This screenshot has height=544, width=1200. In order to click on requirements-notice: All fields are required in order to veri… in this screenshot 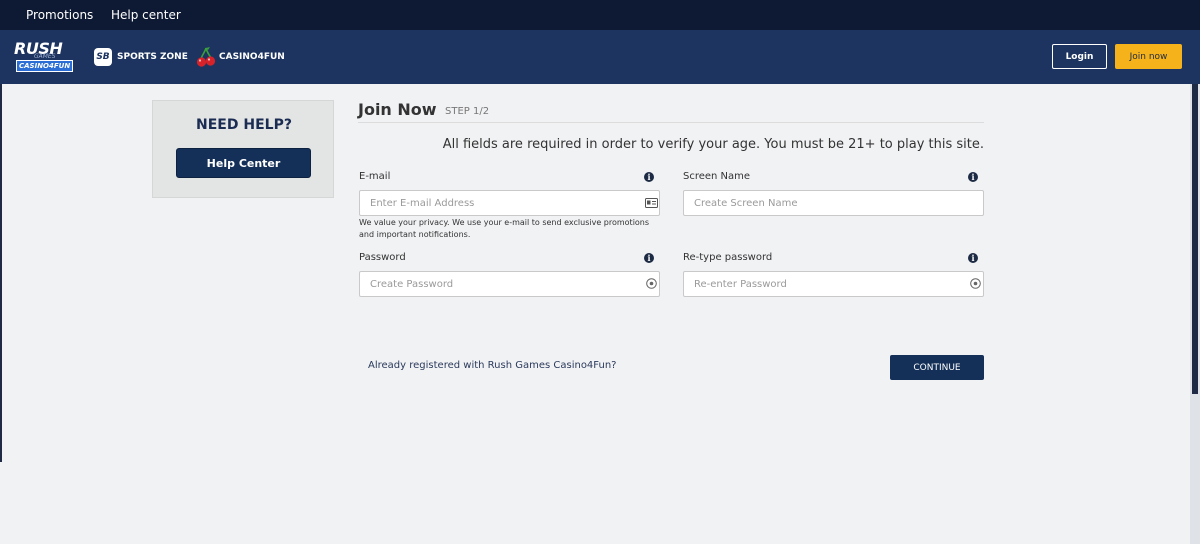, I will do `click(713, 144)`.